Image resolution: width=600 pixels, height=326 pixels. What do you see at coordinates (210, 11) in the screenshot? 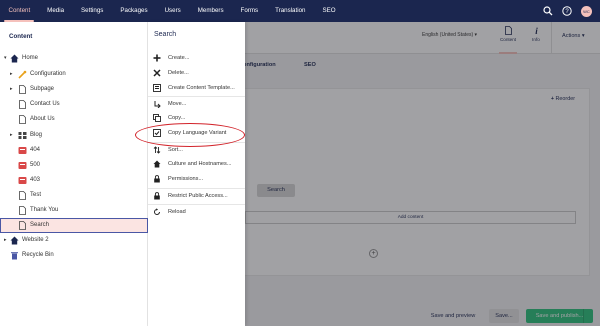
I see `nav-members: Members` at bounding box center [210, 11].